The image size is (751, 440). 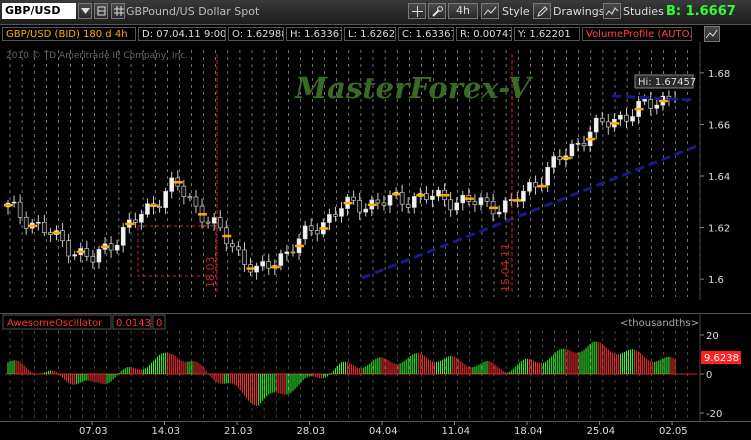 I want to click on symbol-selector: GBP/USD, so click(x=39, y=11).